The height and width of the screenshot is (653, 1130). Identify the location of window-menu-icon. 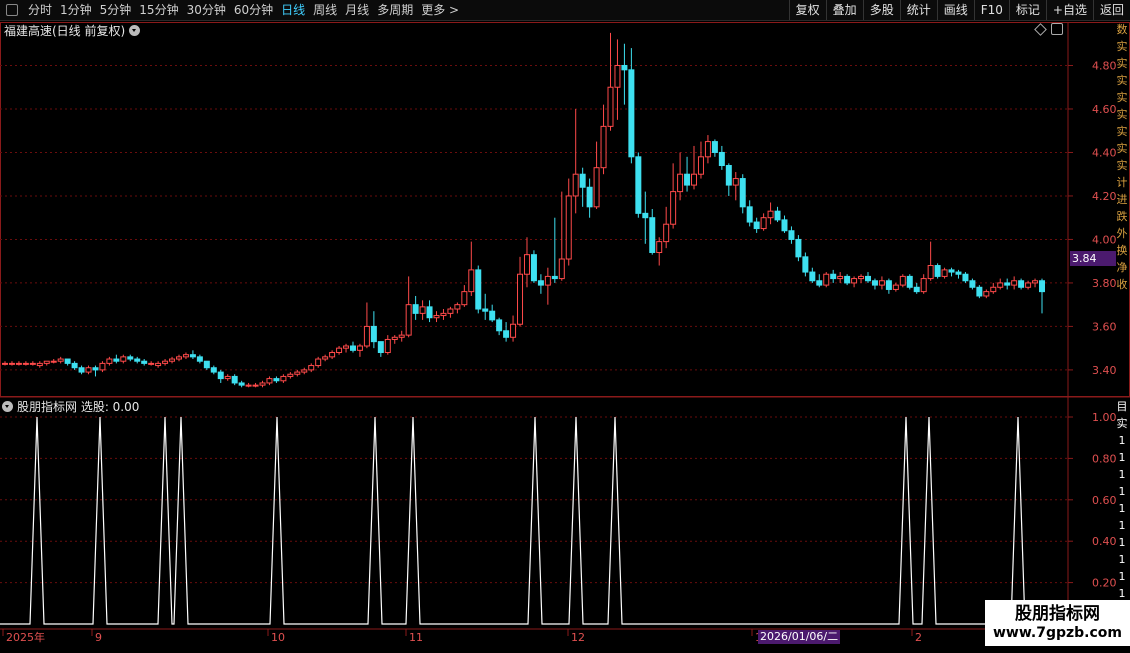
(12, 10).